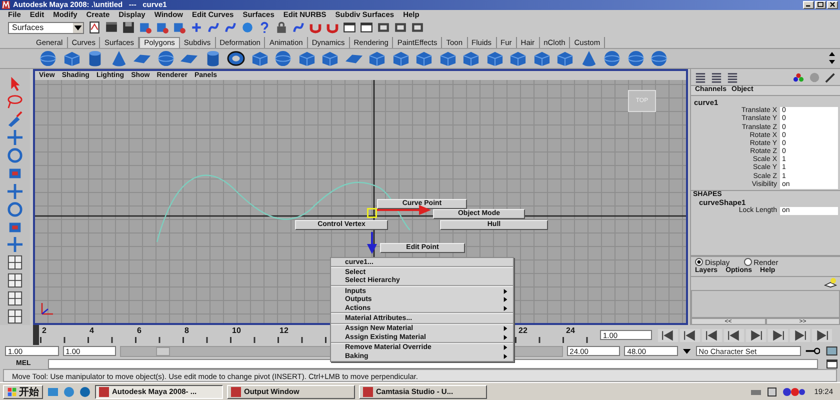 The height and width of the screenshot is (400, 840). I want to click on frame-number: 4, so click(92, 331).